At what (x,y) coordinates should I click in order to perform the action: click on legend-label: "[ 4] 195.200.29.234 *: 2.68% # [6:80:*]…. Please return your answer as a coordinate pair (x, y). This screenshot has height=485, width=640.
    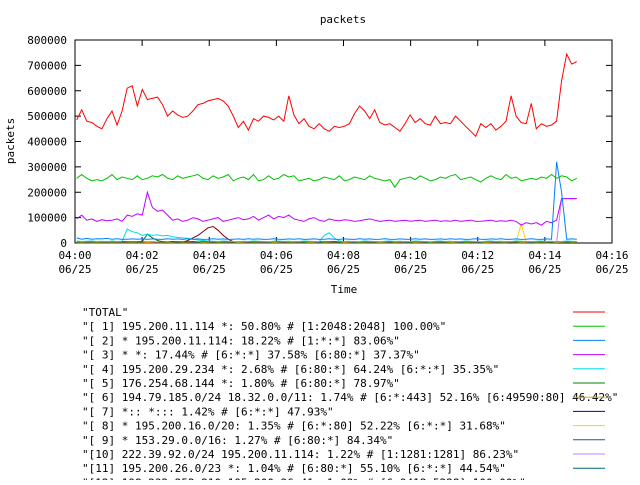
    Looking at the image, I should click on (290, 369).